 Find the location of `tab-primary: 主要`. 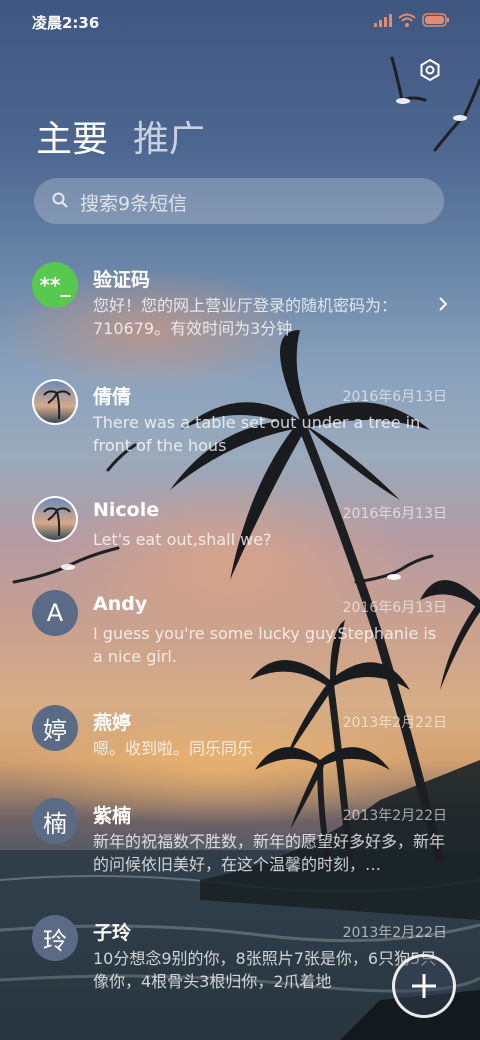

tab-primary: 主要 is located at coordinates (72, 136).